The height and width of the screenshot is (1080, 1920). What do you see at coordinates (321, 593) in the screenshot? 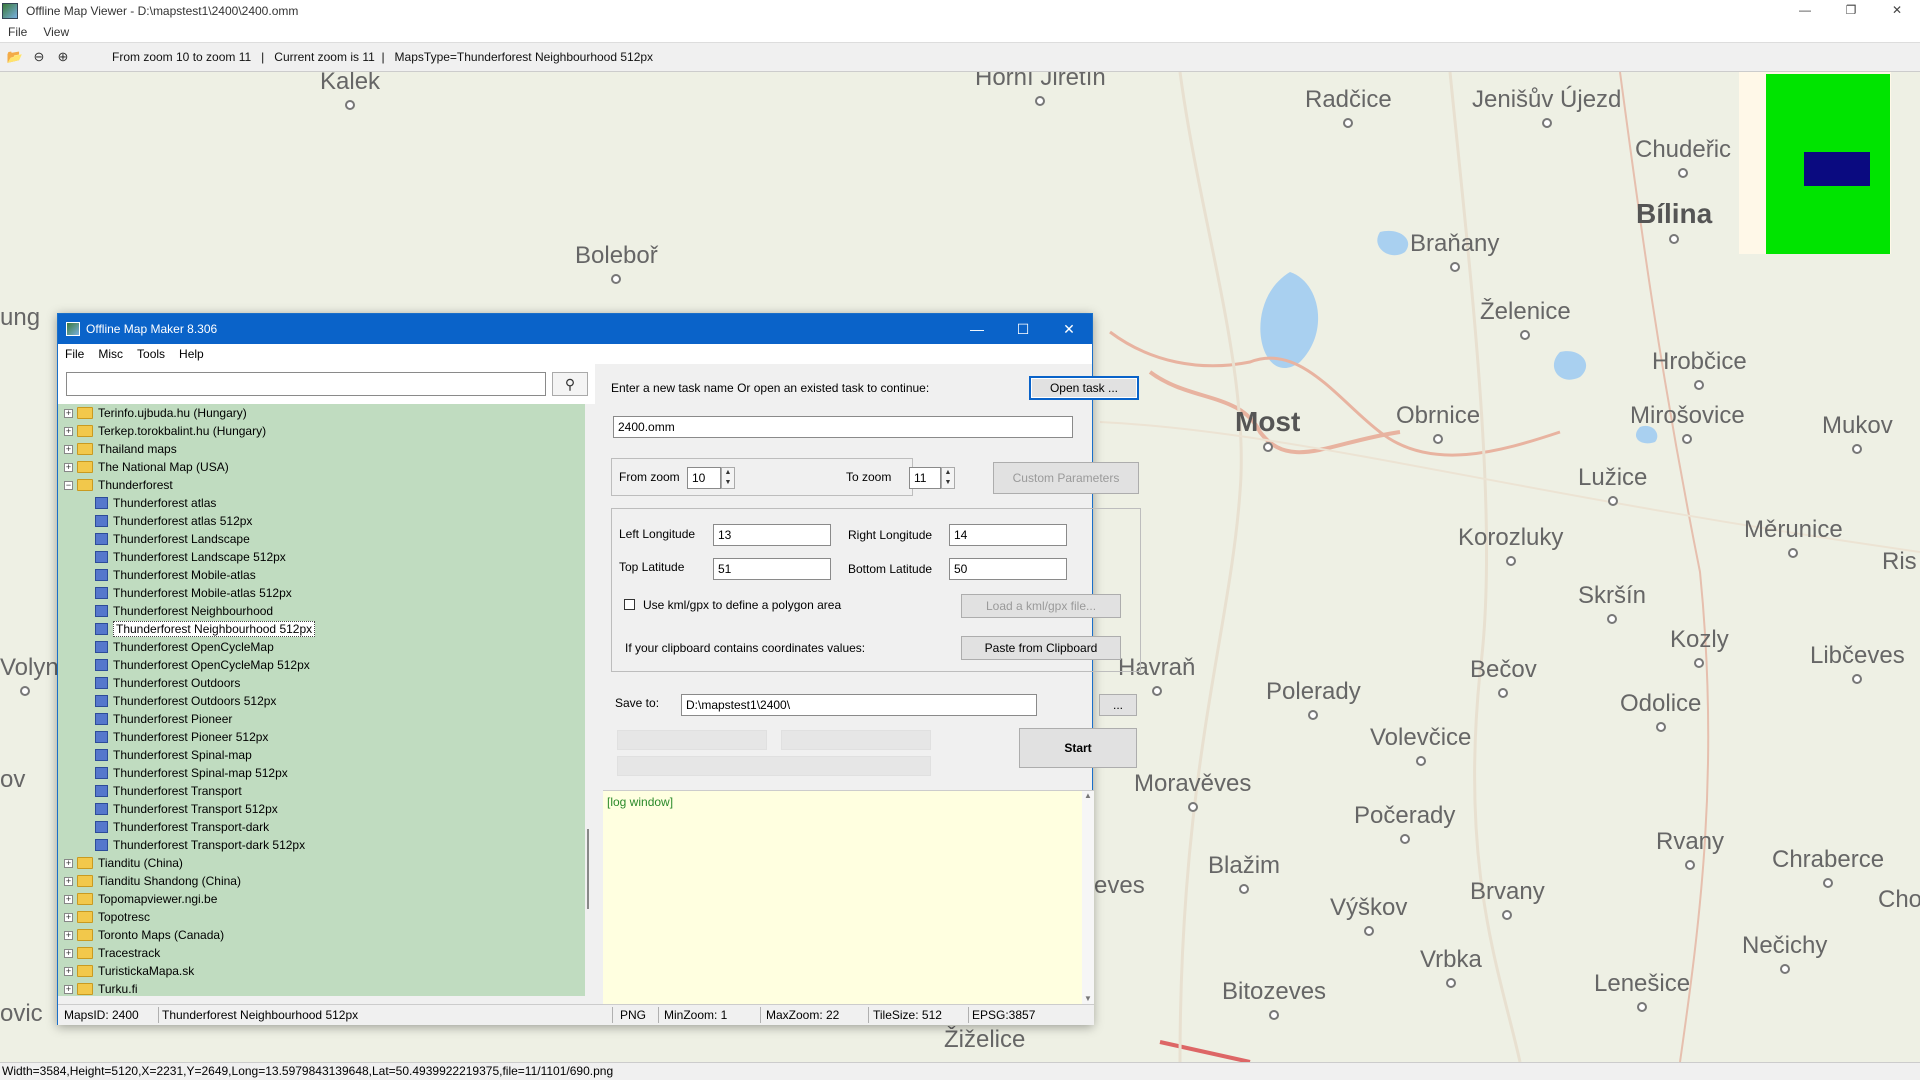
I see `tree-map-node: Thunderforest Mobile-atlas 512px` at bounding box center [321, 593].